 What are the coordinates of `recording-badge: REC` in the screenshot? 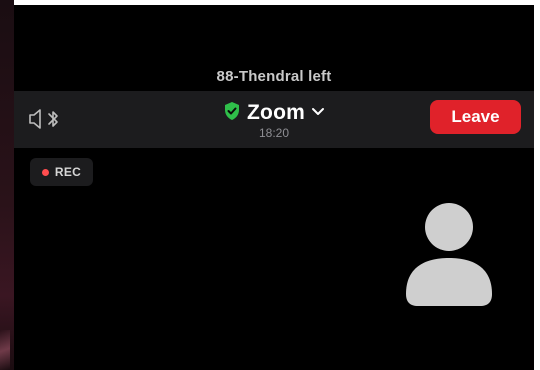 It's located at (61, 172).